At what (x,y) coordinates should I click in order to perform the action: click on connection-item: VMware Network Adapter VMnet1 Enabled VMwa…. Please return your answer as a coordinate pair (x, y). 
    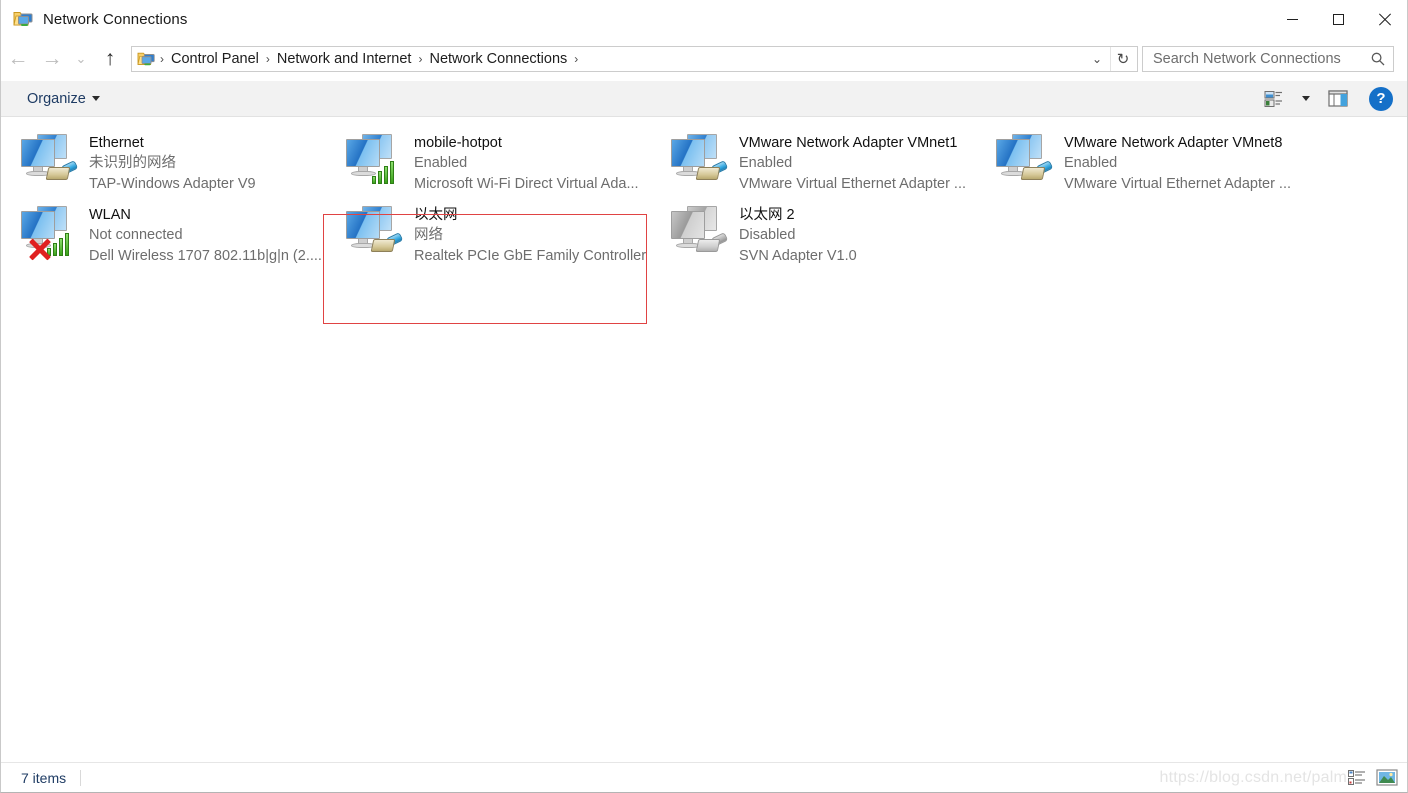
    Looking at the image, I should click on (825, 162).